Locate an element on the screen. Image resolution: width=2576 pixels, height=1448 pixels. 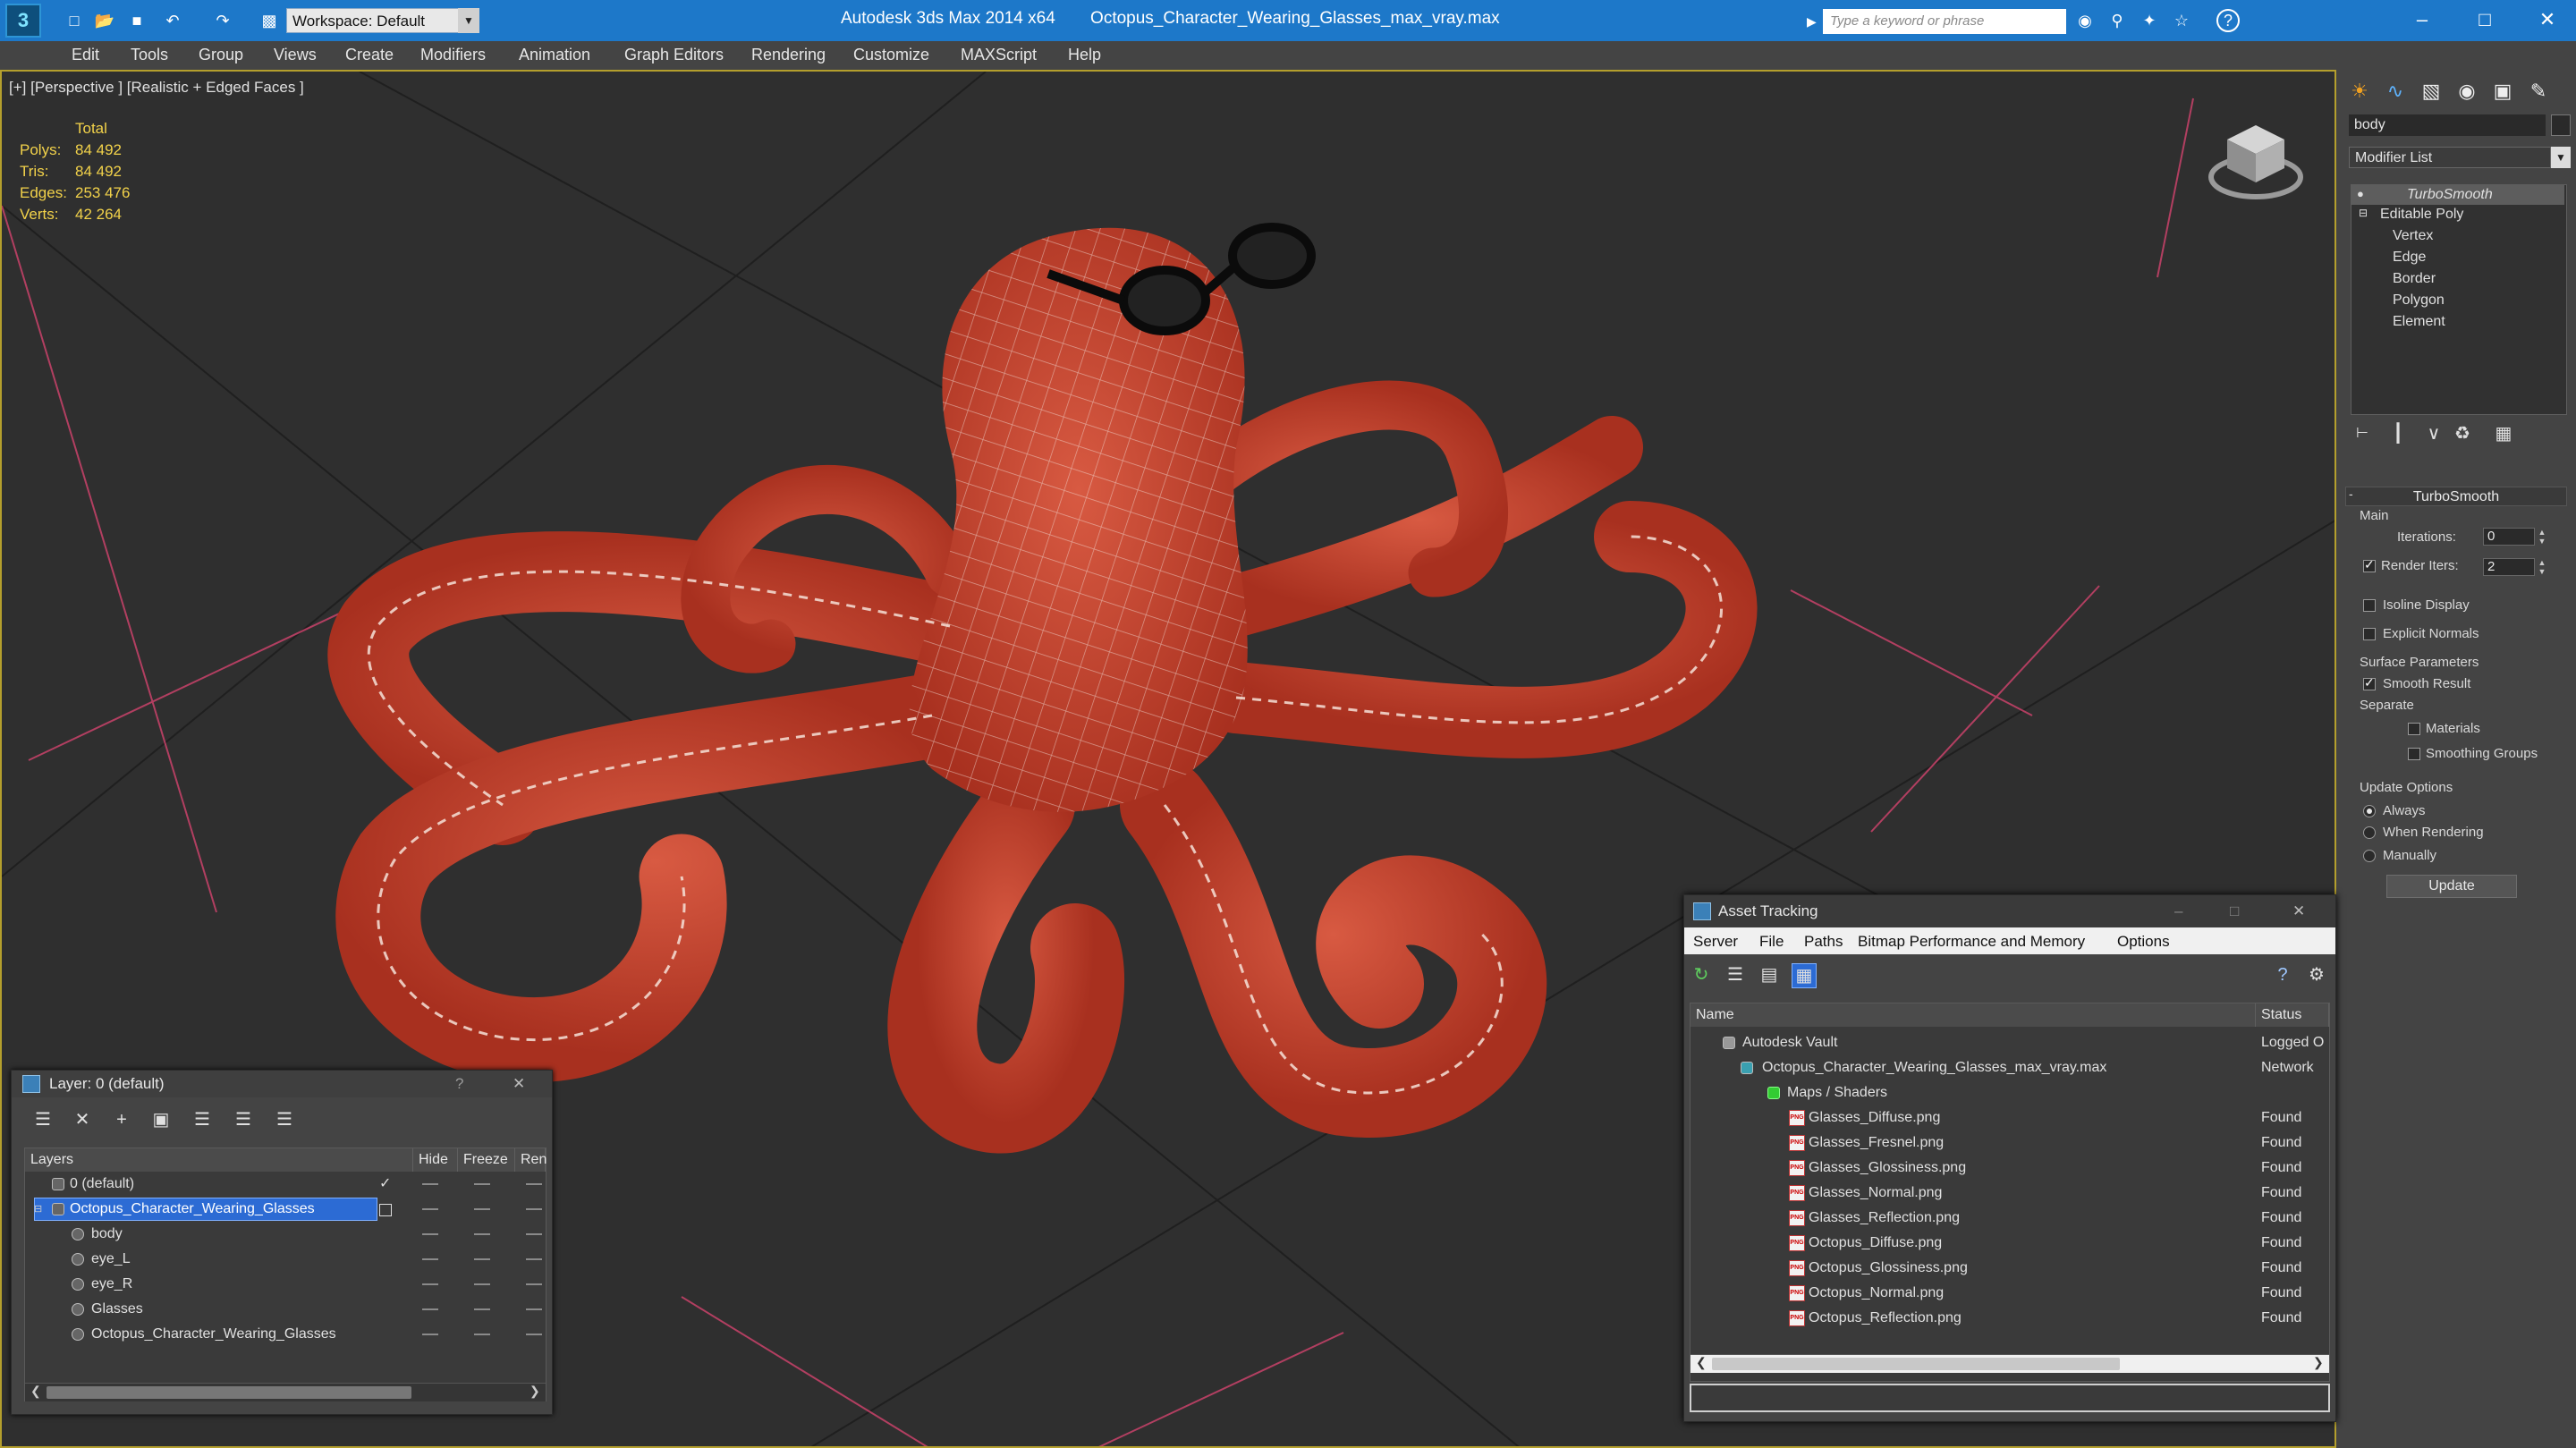
menu-tools: Tools is located at coordinates (149, 55).